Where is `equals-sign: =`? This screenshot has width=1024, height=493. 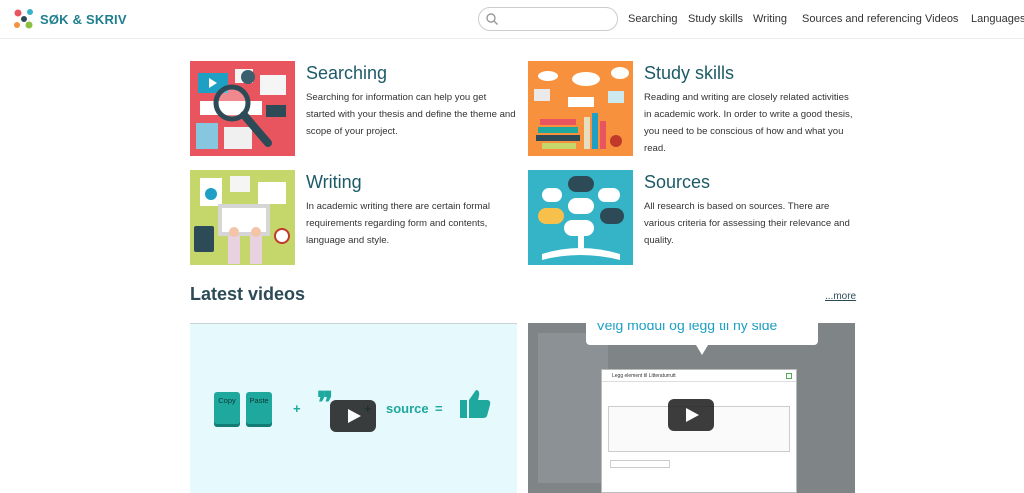 equals-sign: = is located at coordinates (439, 408).